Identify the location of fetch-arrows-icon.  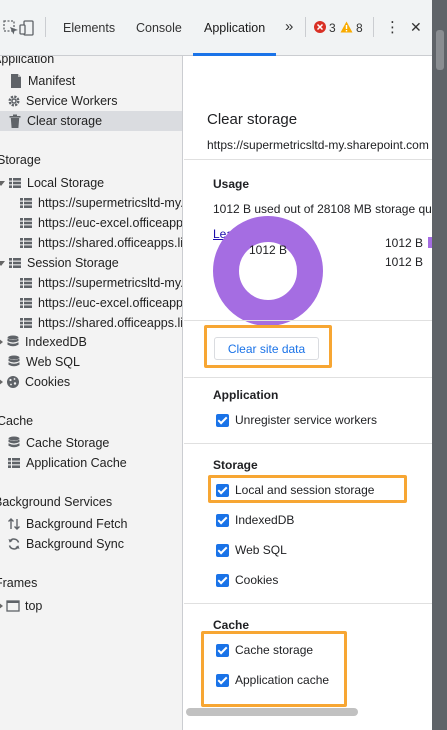
(14, 524).